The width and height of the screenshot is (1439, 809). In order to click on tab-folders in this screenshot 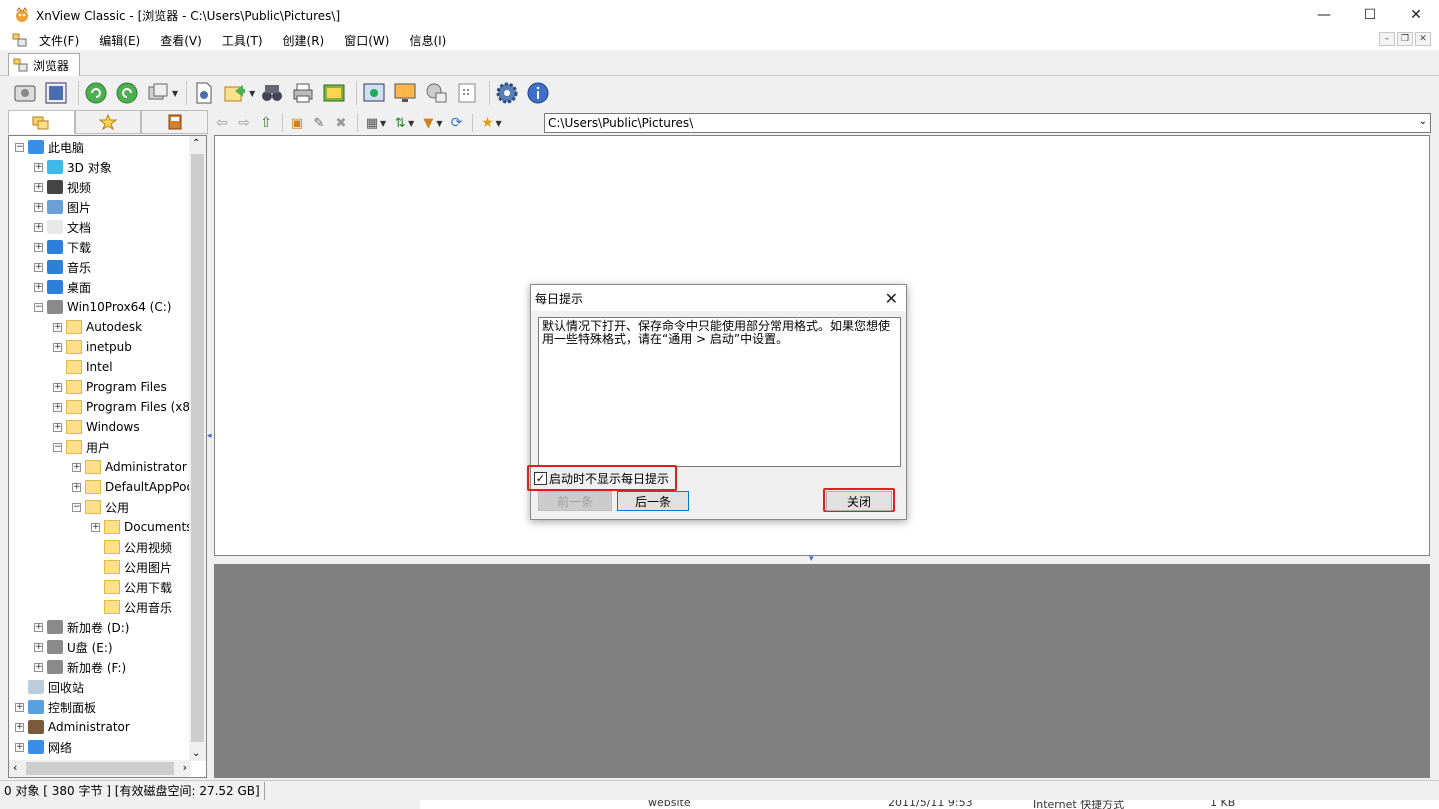, I will do `click(41, 122)`.